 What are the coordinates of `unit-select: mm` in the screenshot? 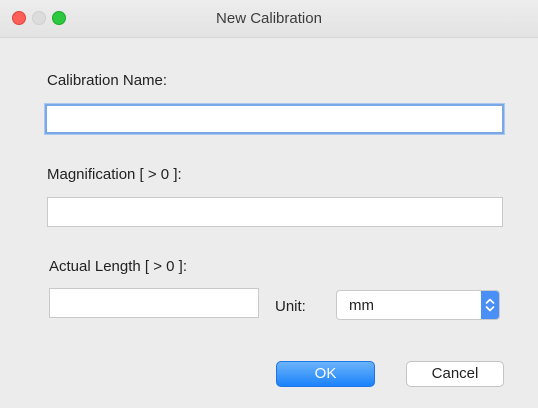 It's located at (418, 305).